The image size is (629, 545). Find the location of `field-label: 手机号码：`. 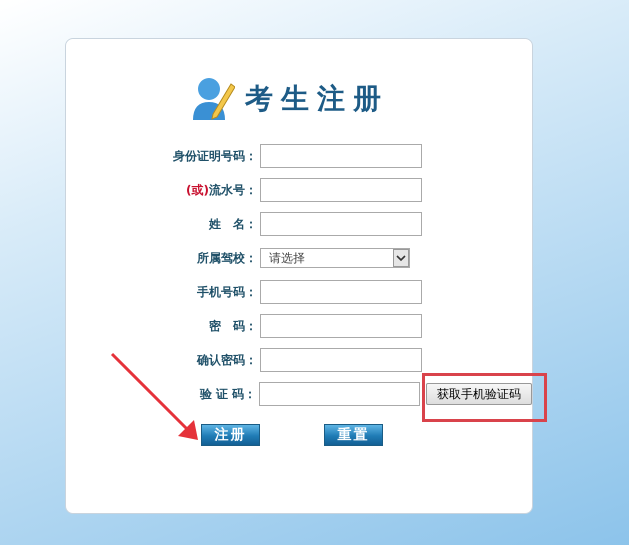

field-label: 手机号码： is located at coordinates (227, 292).